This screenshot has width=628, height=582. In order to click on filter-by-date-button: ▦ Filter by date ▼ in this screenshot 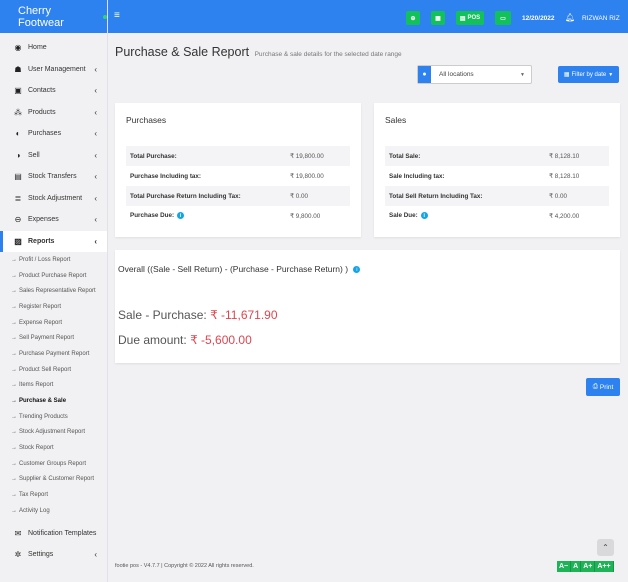, I will do `click(588, 74)`.